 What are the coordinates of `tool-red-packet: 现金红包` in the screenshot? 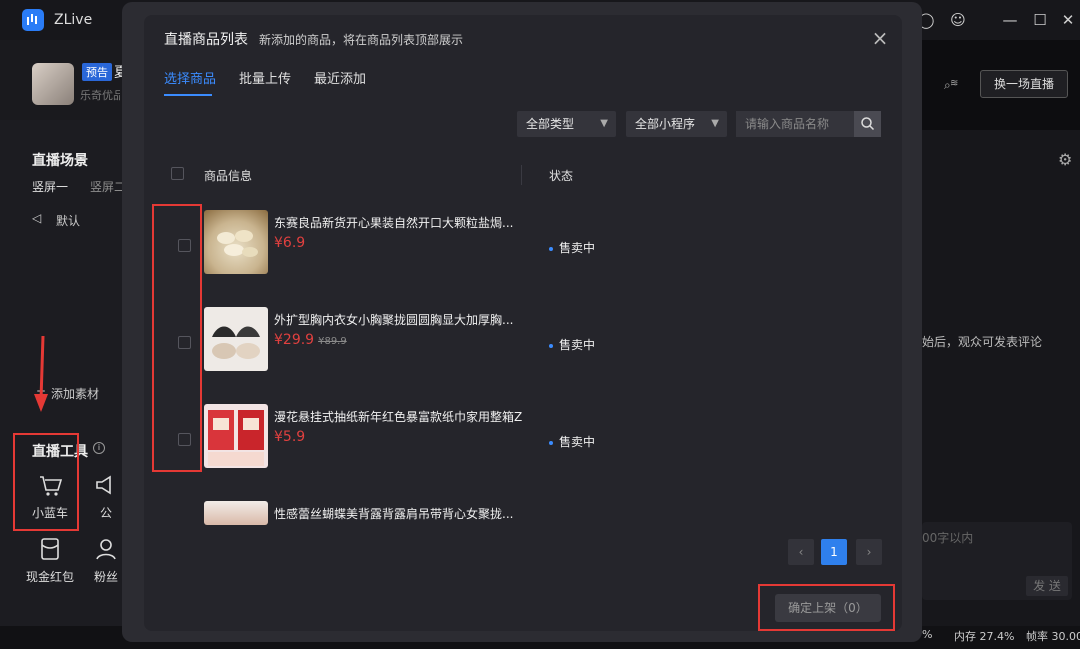 It's located at (50, 560).